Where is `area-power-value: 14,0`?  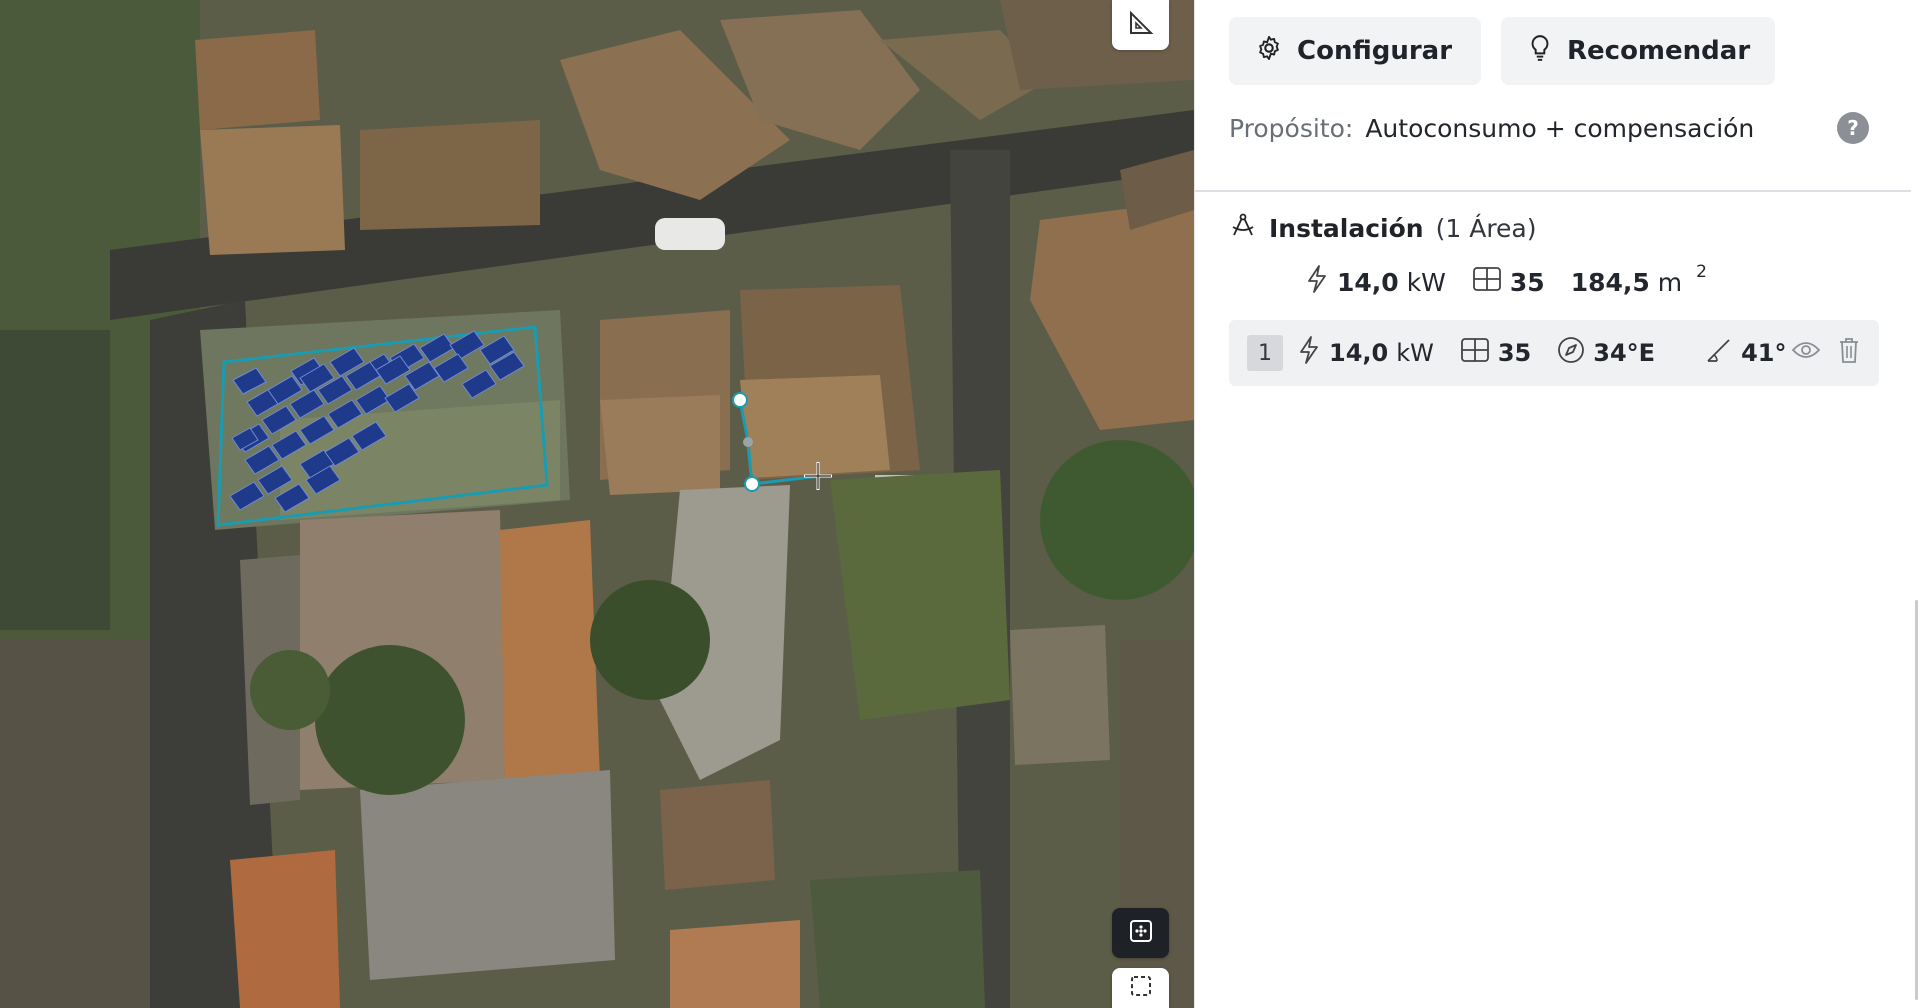
area-power-value: 14,0 is located at coordinates (1359, 353).